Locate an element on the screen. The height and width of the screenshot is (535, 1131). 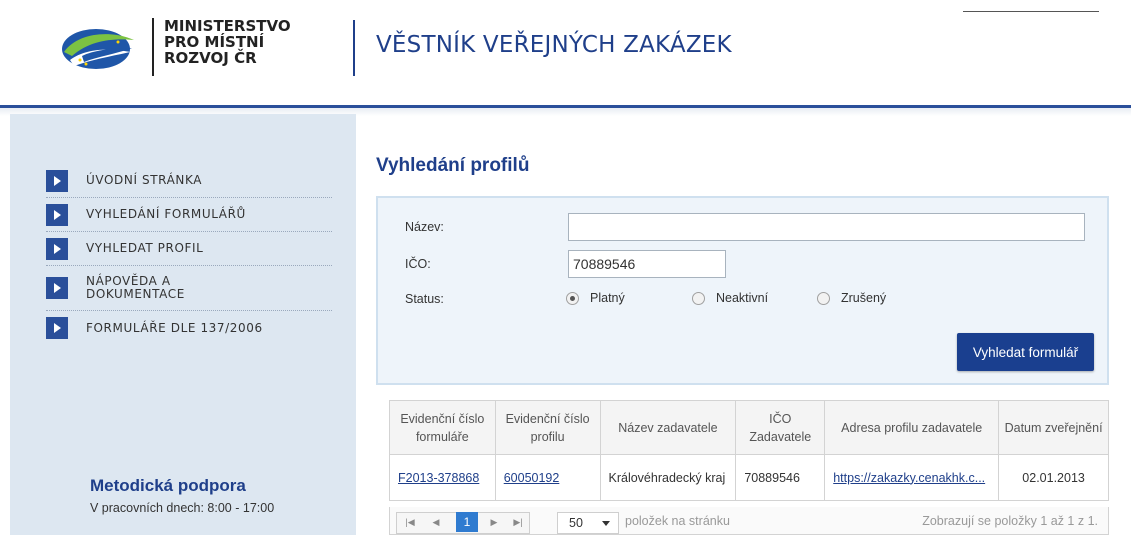
last-page-icon: ▶| is located at coordinates (518, 522).